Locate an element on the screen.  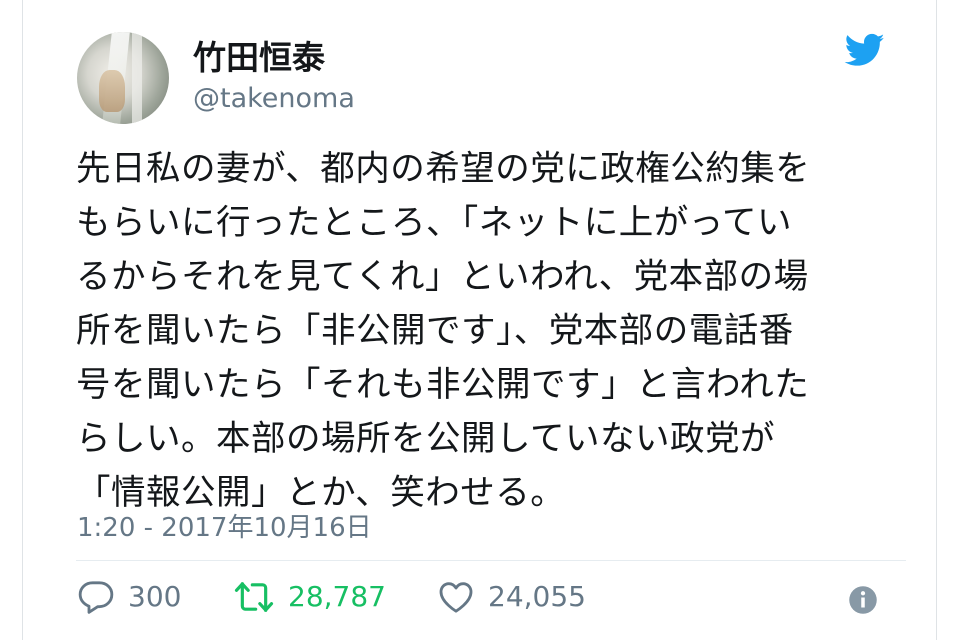
card-border-right is located at coordinates (936, 320).